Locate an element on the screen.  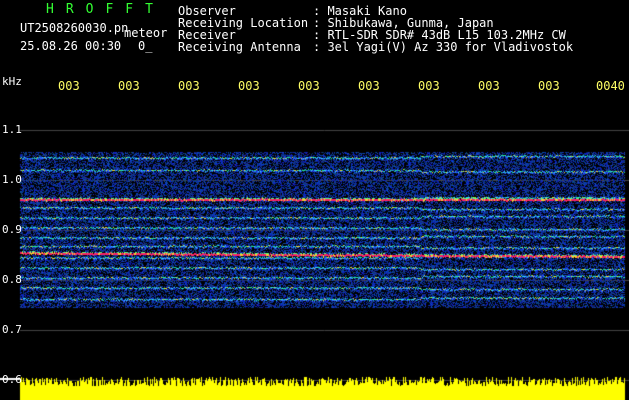
label-antenna: Receiving Antenna is located at coordinates (239, 47).